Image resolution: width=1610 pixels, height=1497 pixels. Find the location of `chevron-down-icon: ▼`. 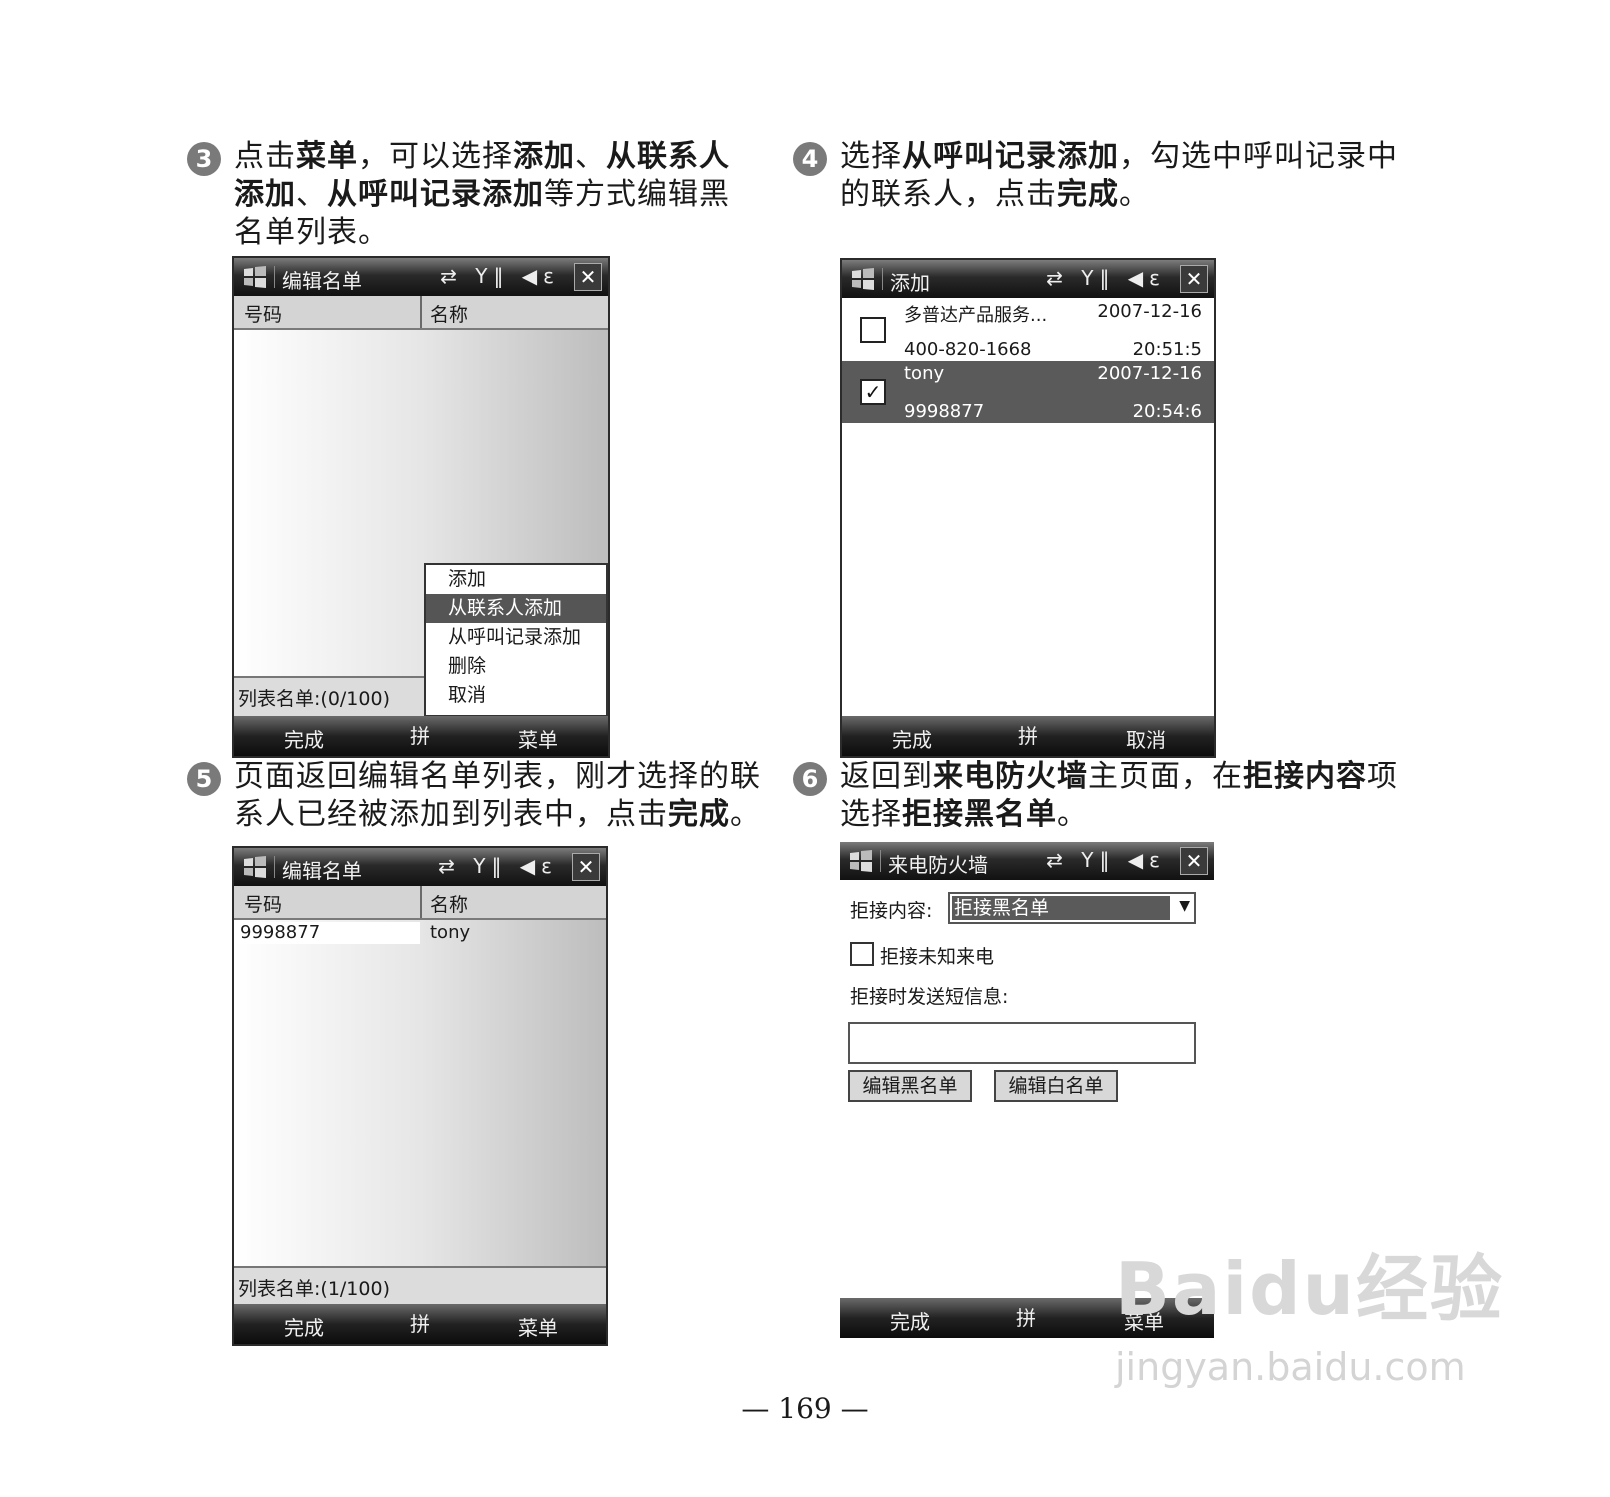

chevron-down-icon: ▼ is located at coordinates (1184, 906).